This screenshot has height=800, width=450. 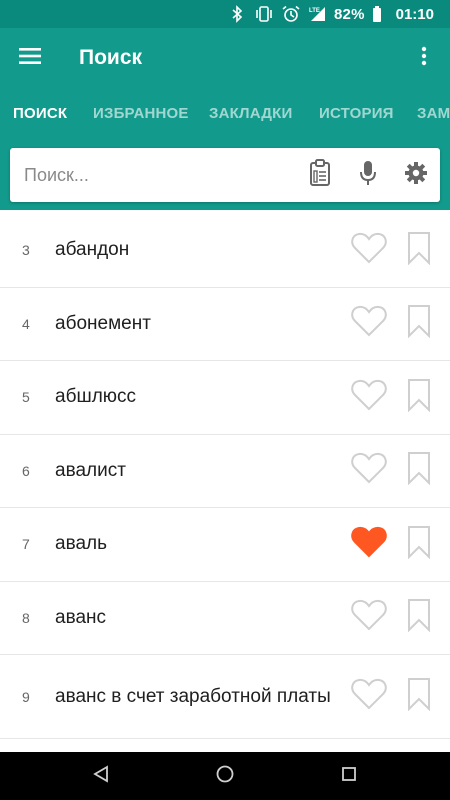 I want to click on item-number: 3, so click(x=26, y=250).